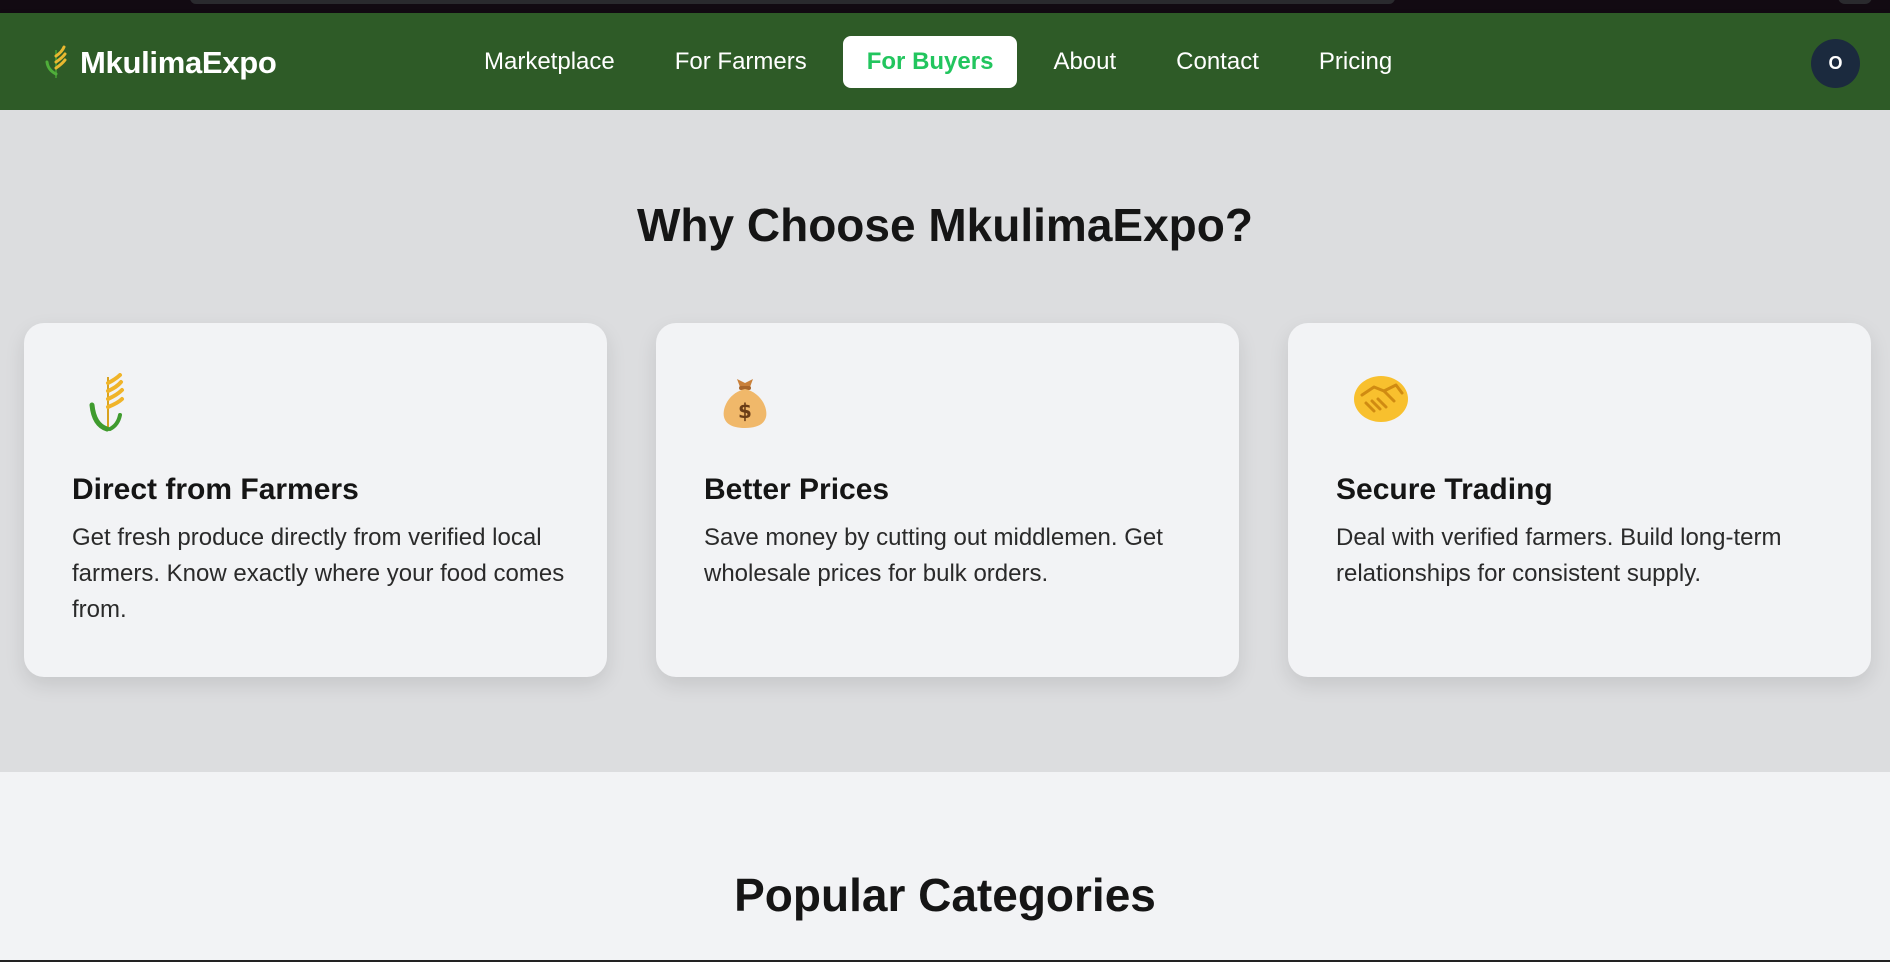  What do you see at coordinates (1084, 62) in the screenshot?
I see `nav-link-about: About` at bounding box center [1084, 62].